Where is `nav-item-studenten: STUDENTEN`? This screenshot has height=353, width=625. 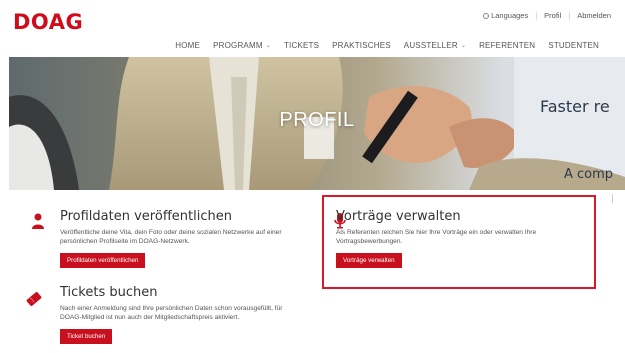
nav-item-studenten: STUDENTEN is located at coordinates (573, 45).